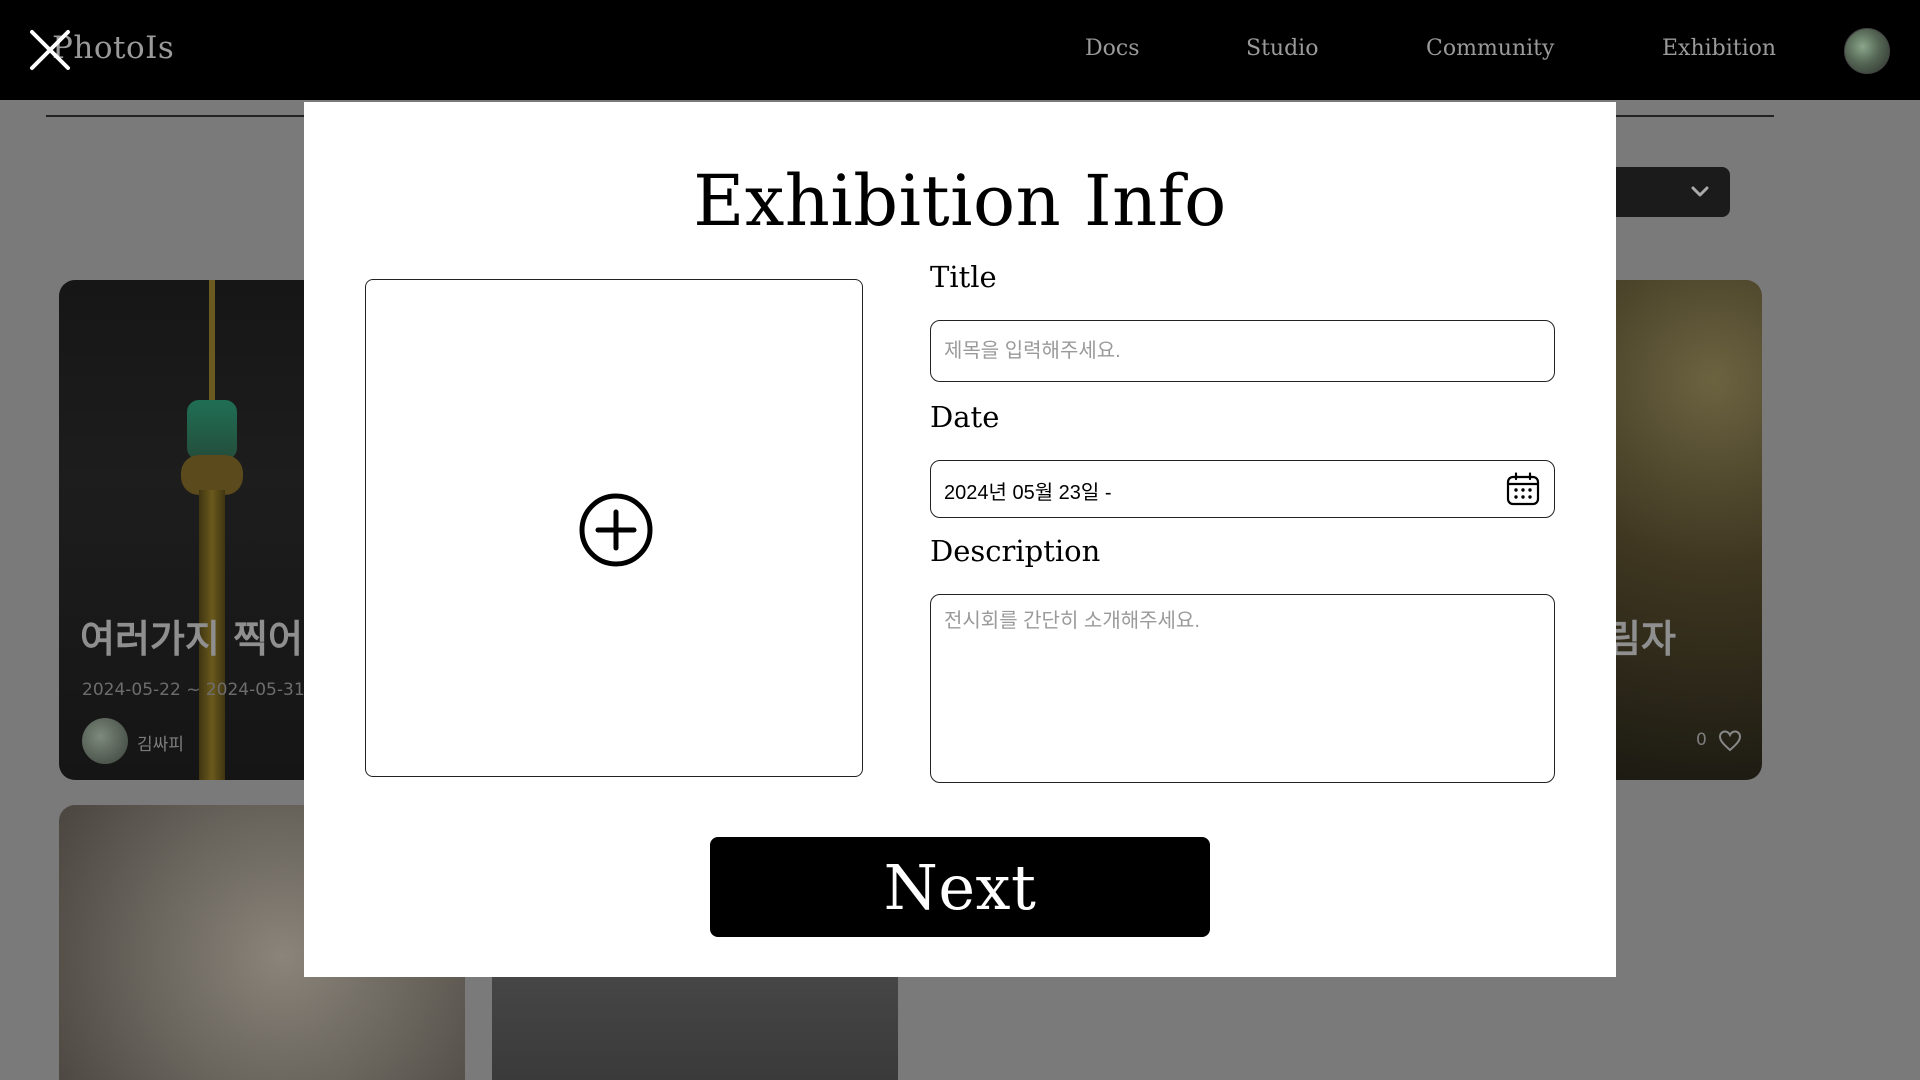 This screenshot has width=1920, height=1080. Describe the element at coordinates (1730, 741) in the screenshot. I see `heart-icon` at that location.